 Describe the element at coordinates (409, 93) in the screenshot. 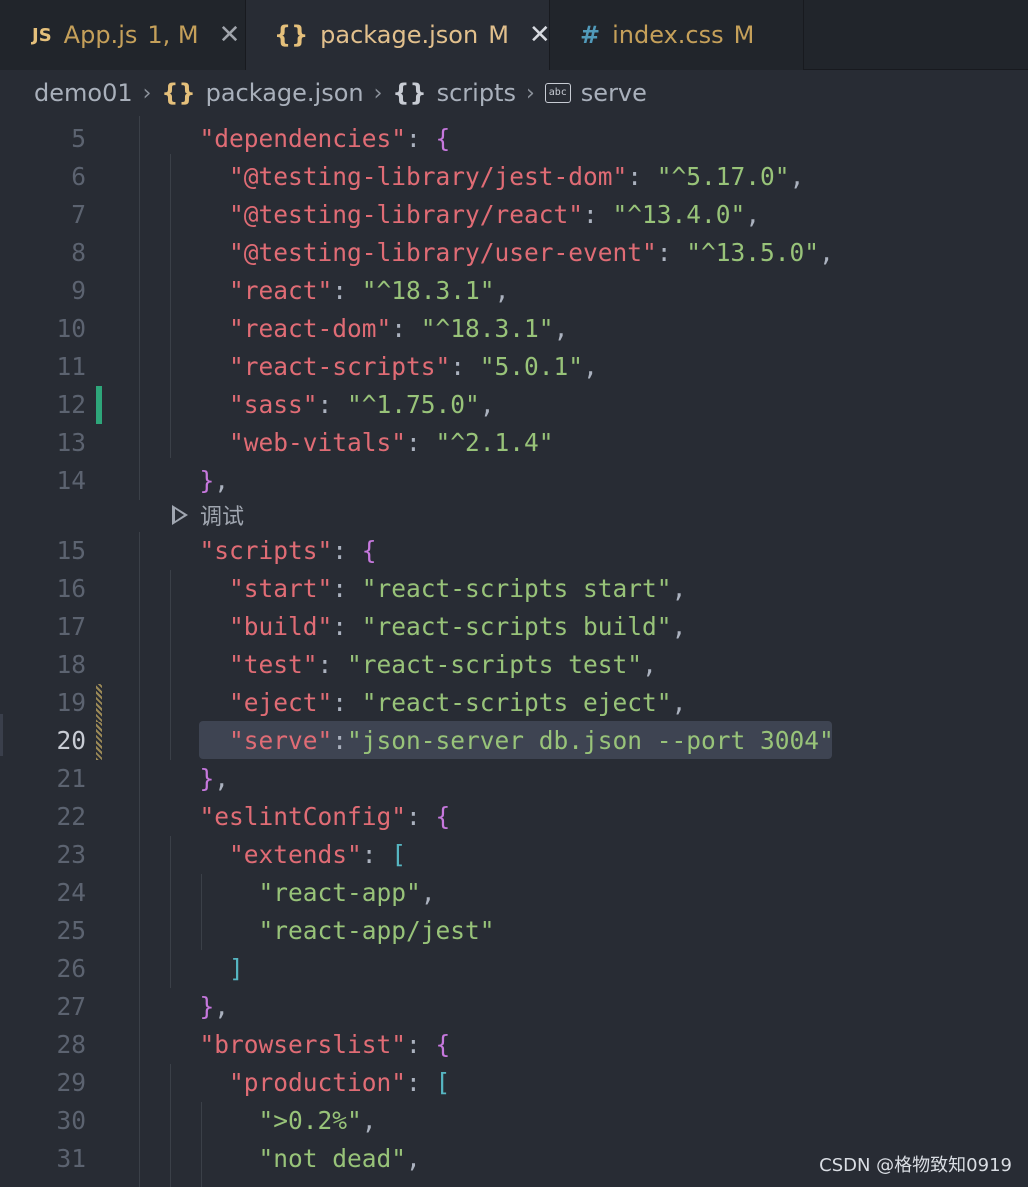

I see `object-icon: {}` at that location.